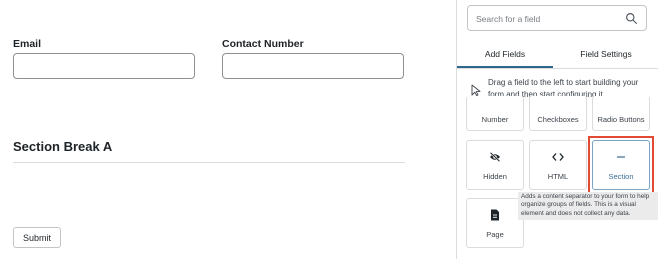 The width and height of the screenshot is (658, 259). I want to click on section-break-title: Section Break A, so click(62, 146).